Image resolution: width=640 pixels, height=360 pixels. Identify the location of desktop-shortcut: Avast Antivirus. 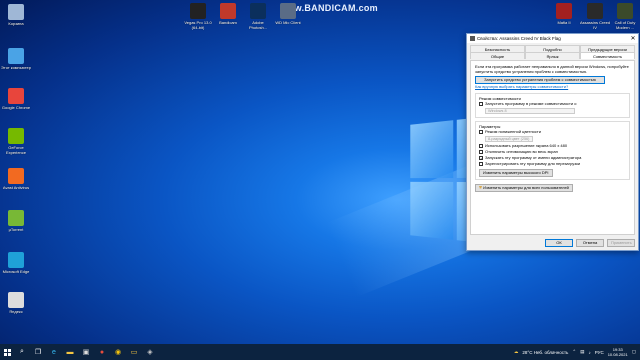
(16, 179).